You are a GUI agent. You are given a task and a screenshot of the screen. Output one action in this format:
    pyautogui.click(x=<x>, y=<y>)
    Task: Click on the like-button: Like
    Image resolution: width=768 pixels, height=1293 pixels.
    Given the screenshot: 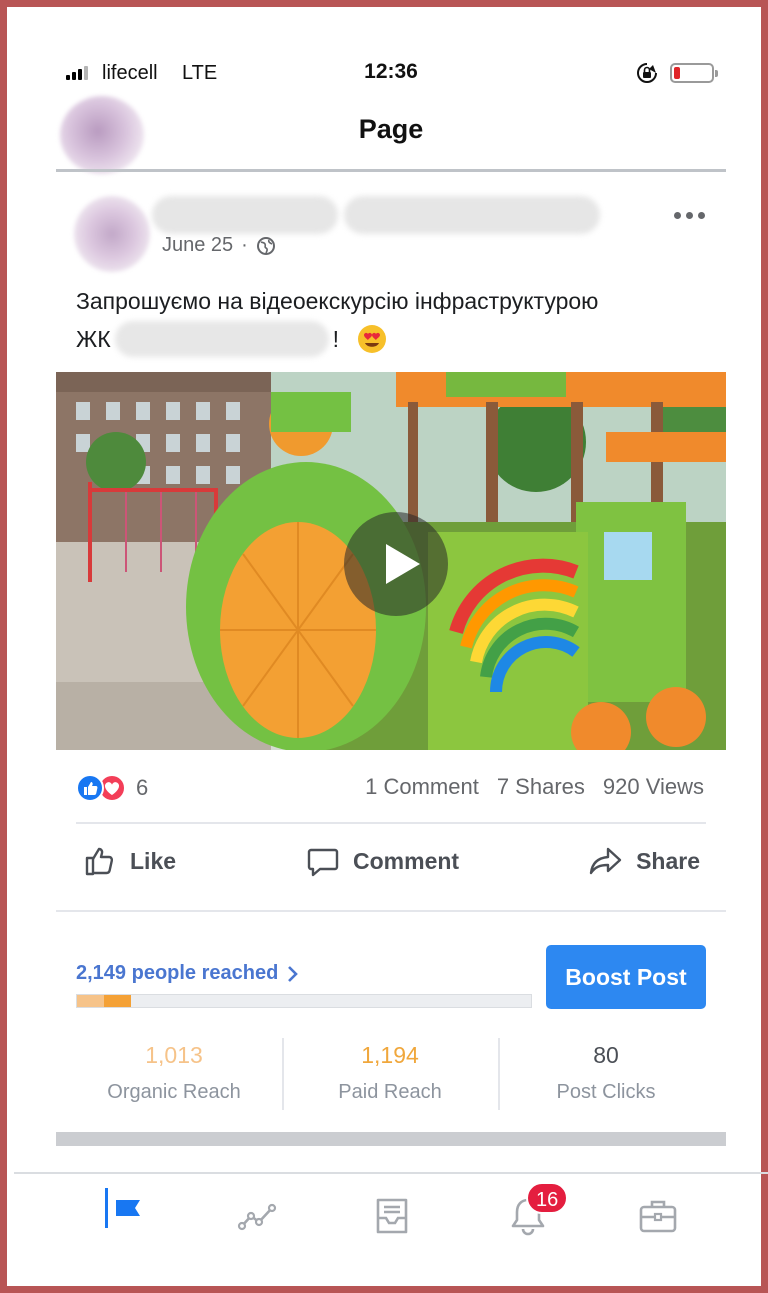 What is the action you would take?
    pyautogui.click(x=129, y=861)
    